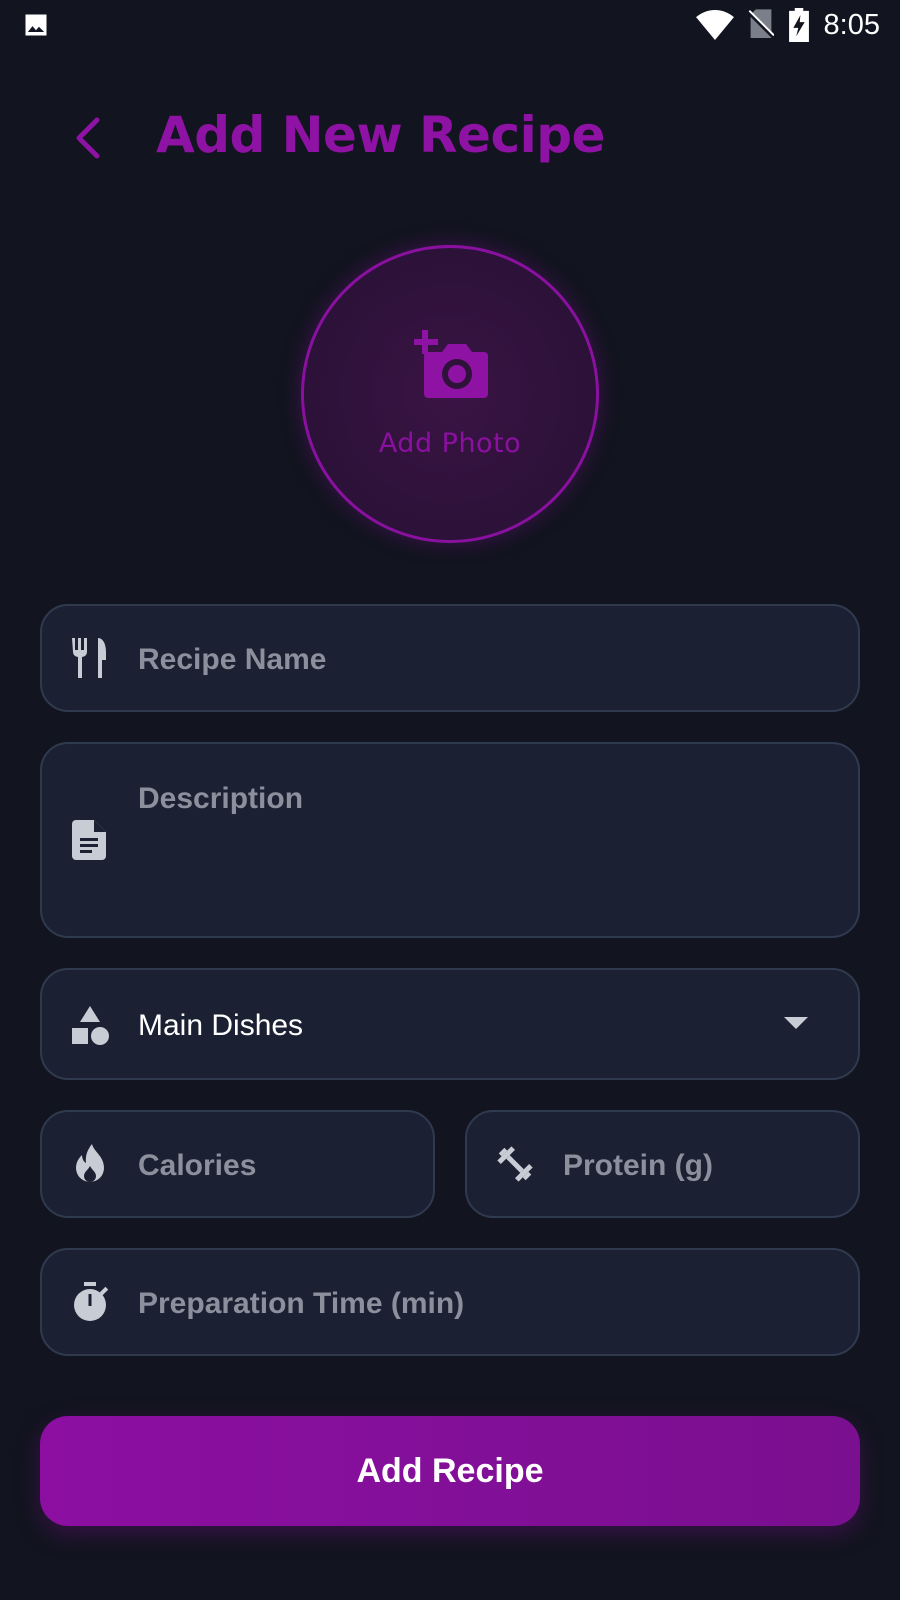  I want to click on add-photo-button: Add Photo, so click(450, 394).